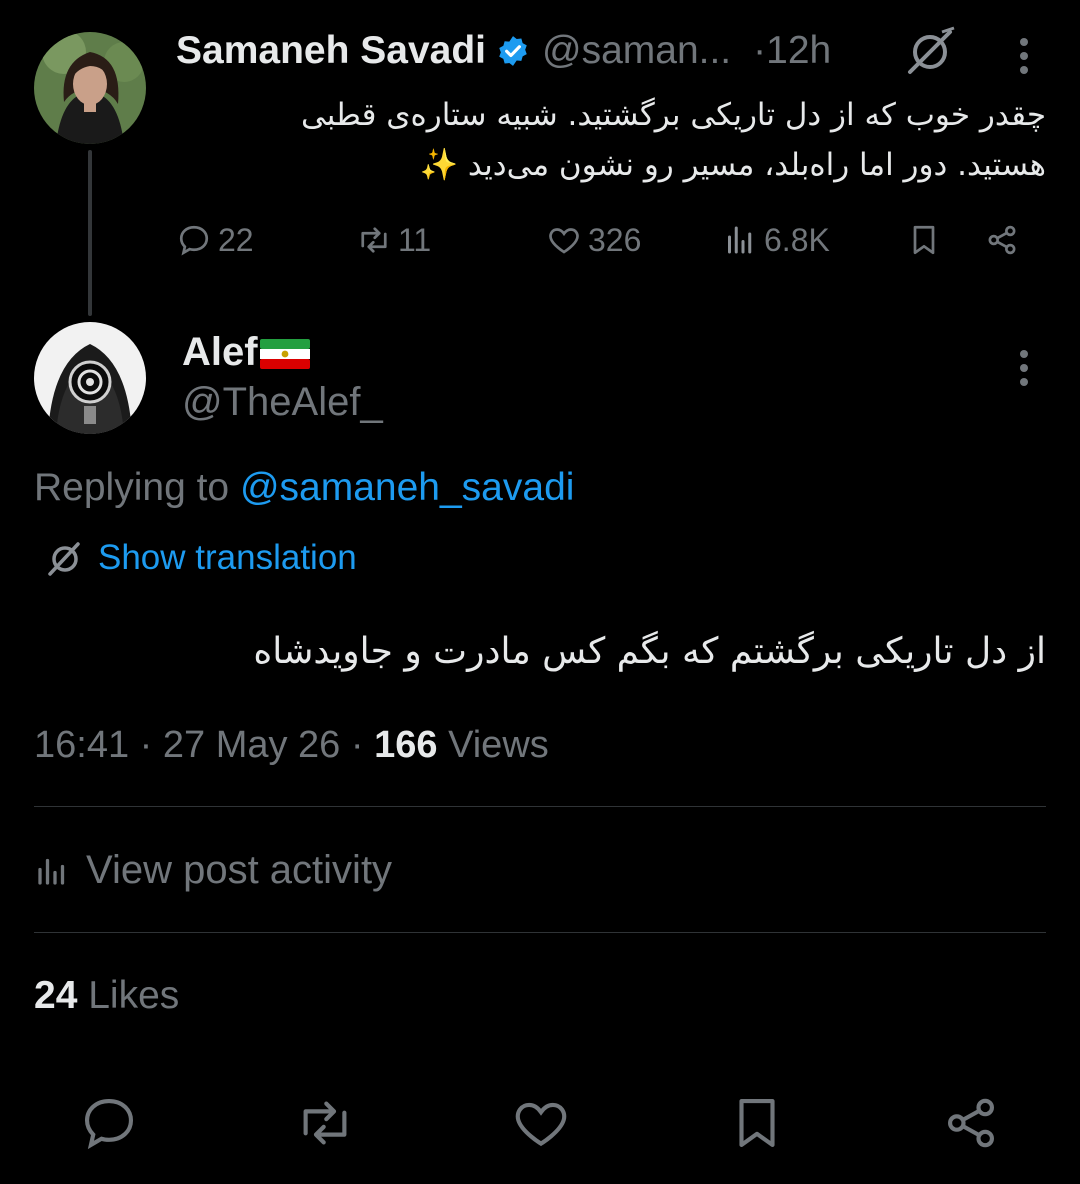  Describe the element at coordinates (239, 870) in the screenshot. I see `view-post-activity-label: View post activity` at that location.